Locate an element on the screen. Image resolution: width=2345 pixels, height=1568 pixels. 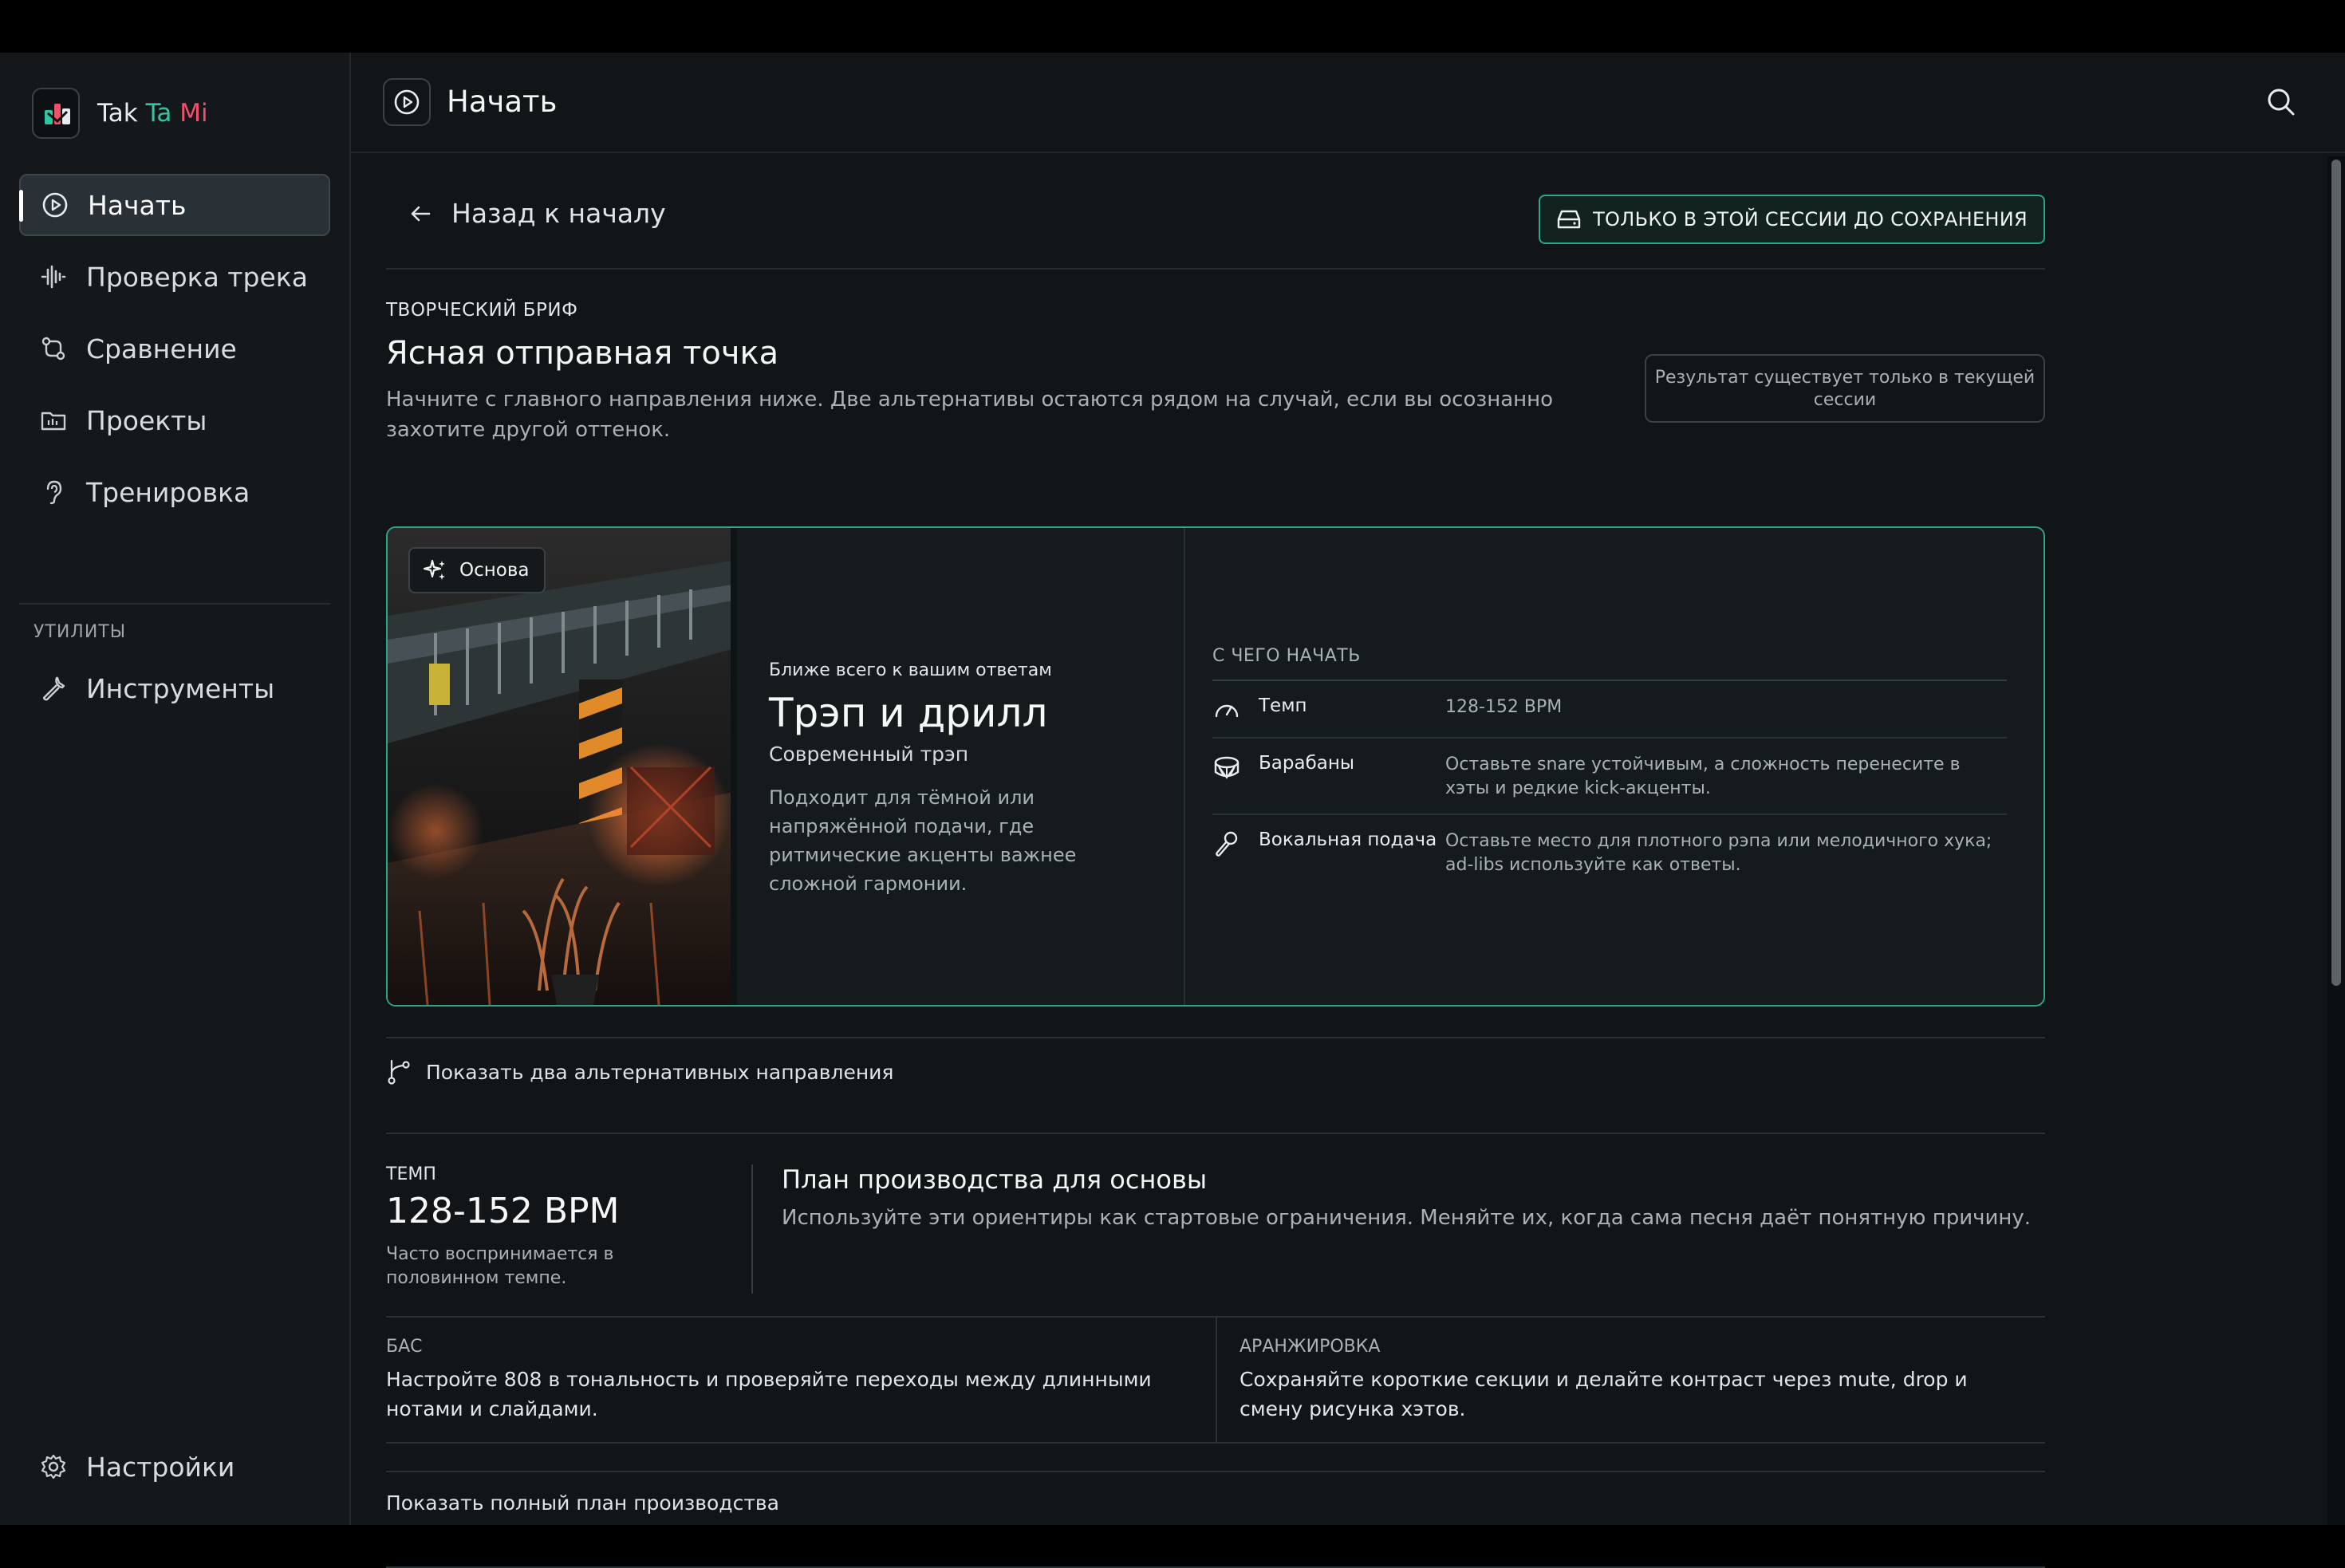
ear-icon is located at coordinates (54, 492).